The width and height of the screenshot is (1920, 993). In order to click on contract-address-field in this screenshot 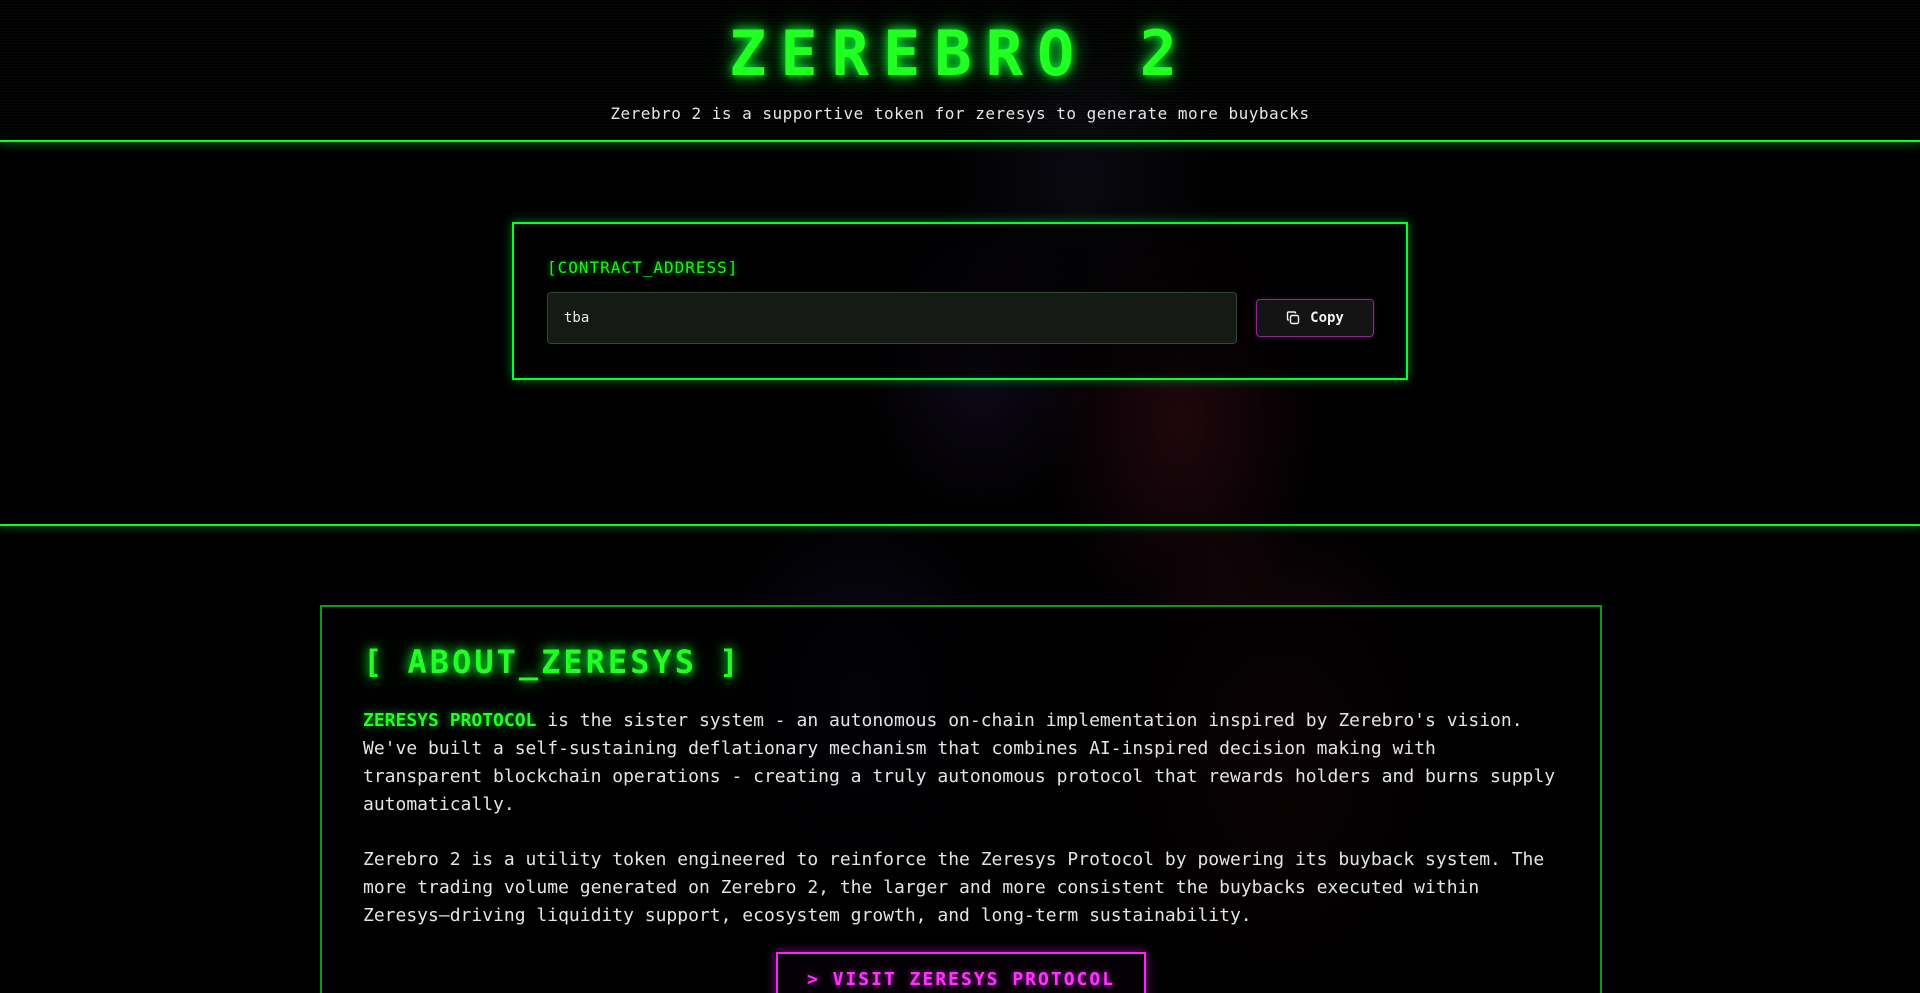, I will do `click(892, 318)`.